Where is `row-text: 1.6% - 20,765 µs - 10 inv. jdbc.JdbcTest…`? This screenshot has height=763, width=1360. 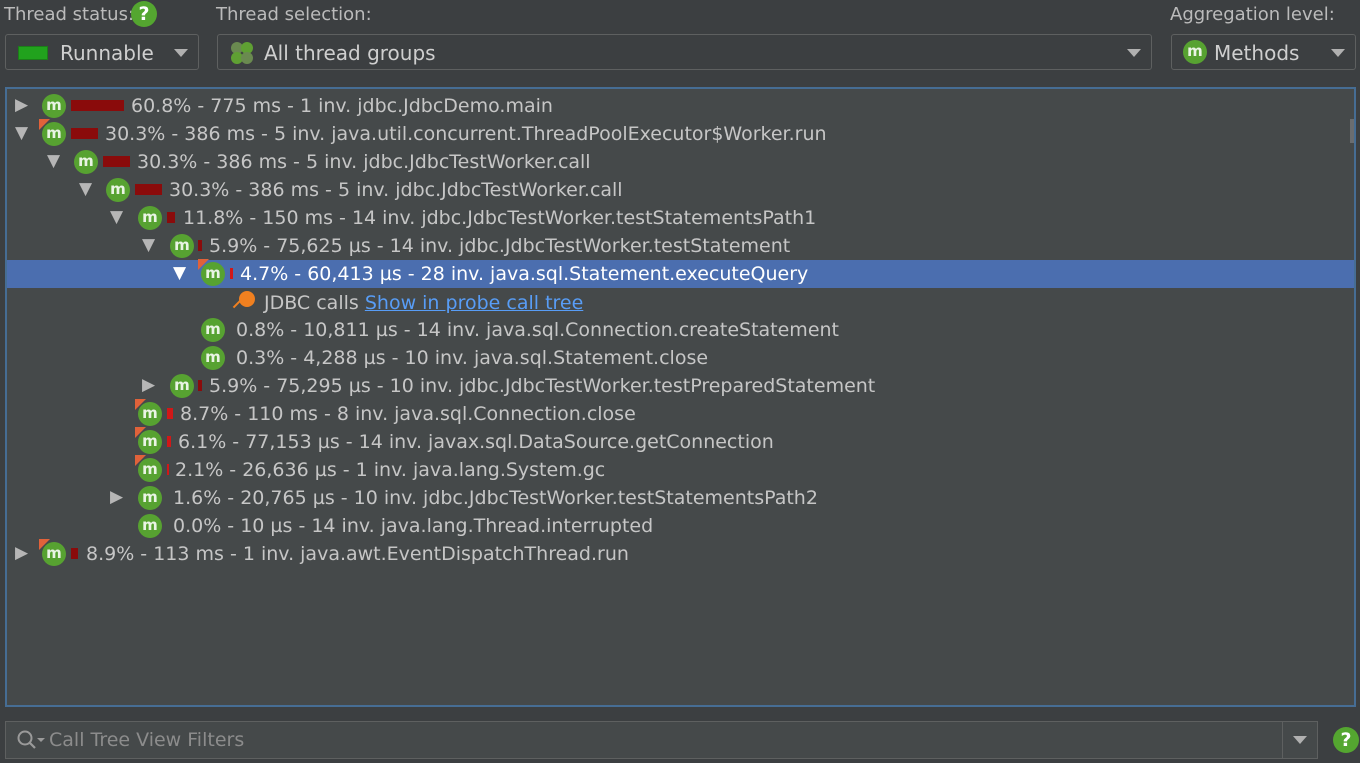
row-text: 1.6% - 20,765 µs - 10 inv. jdbc.JdbcTest… is located at coordinates (495, 498).